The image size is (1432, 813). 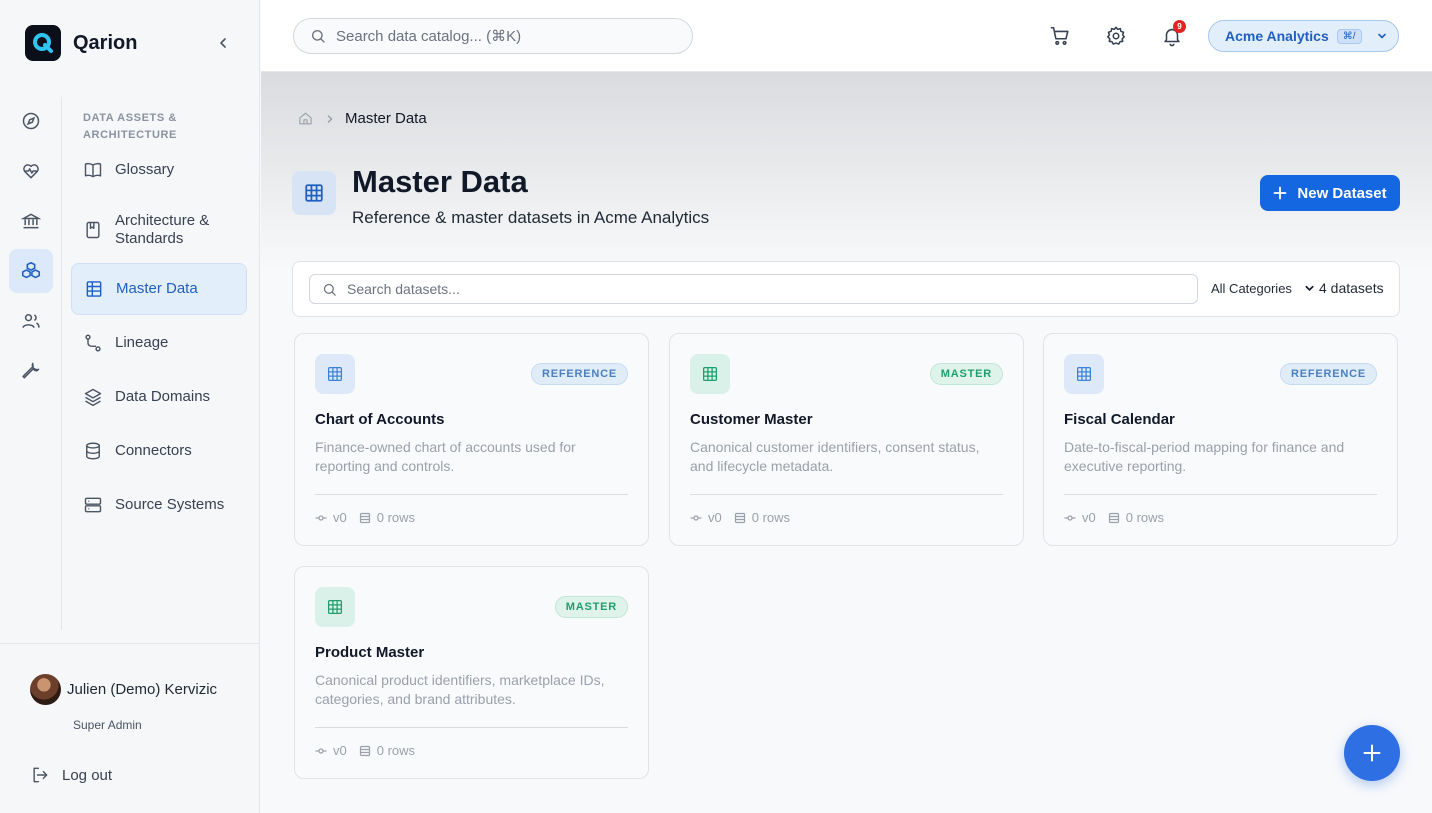 What do you see at coordinates (1179, 26) in the screenshot?
I see `notification-count-badge: 9` at bounding box center [1179, 26].